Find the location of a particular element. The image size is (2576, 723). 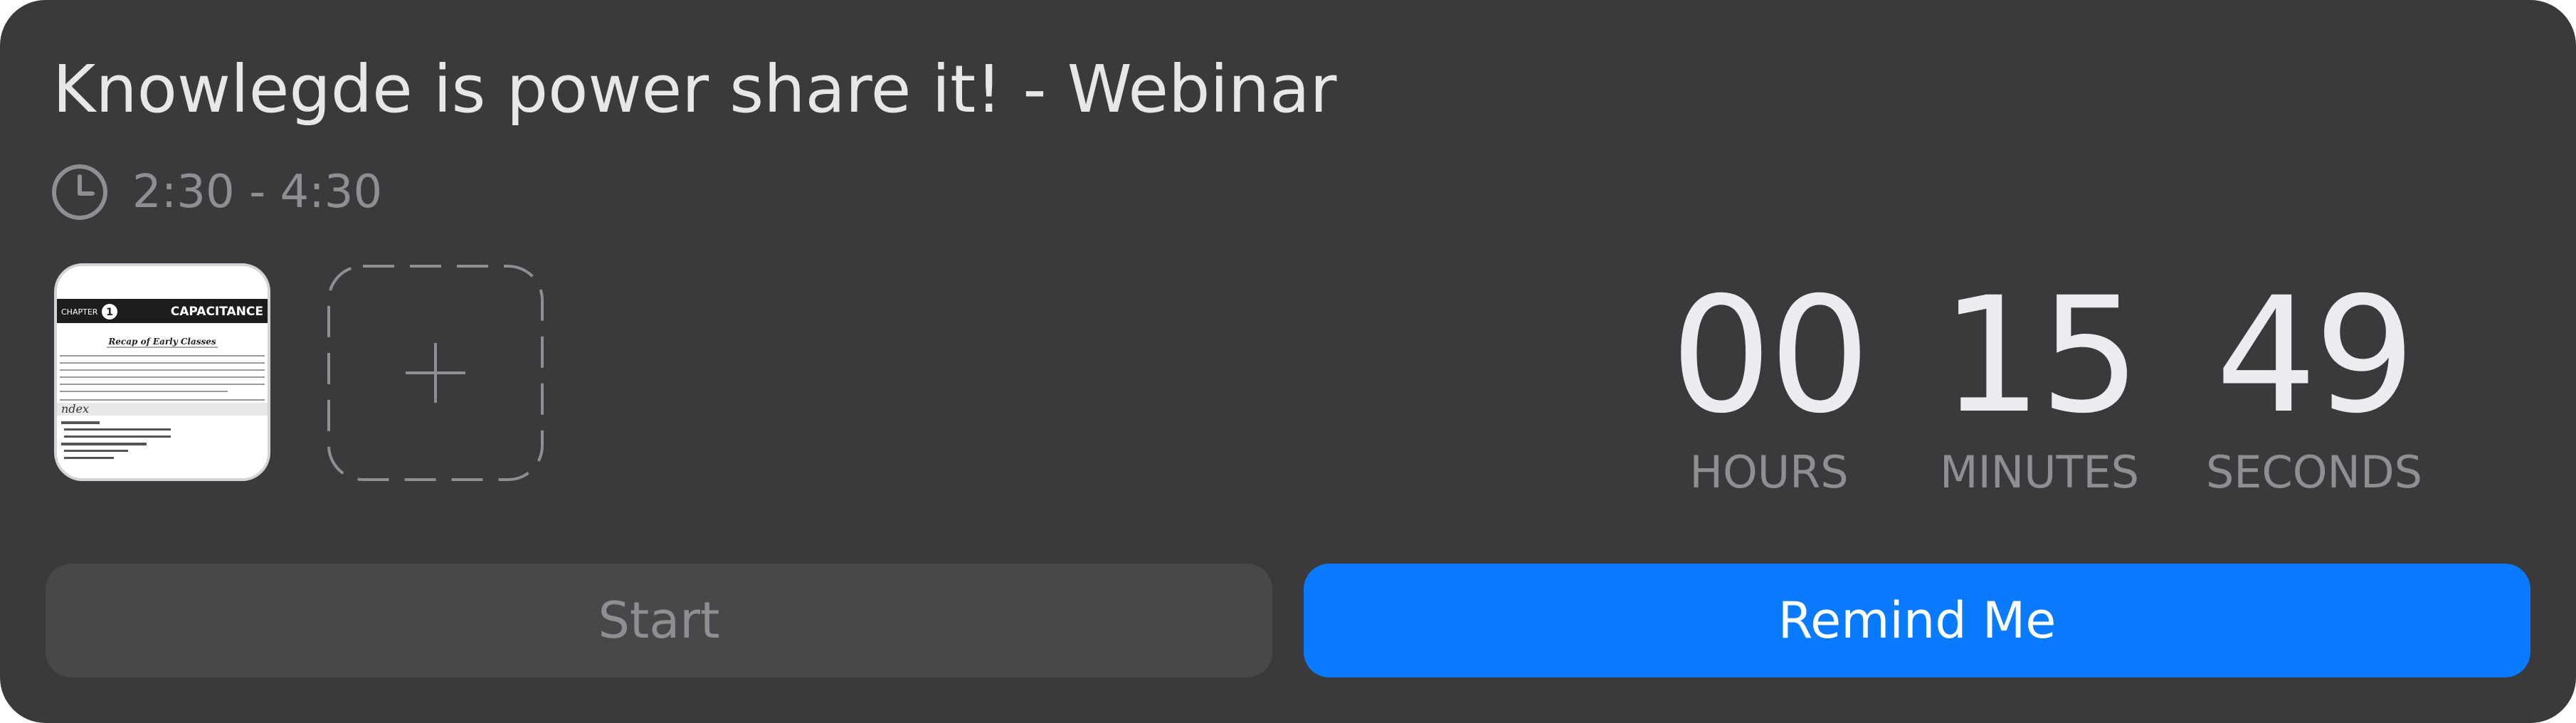

plus-icon is located at coordinates (435, 373).